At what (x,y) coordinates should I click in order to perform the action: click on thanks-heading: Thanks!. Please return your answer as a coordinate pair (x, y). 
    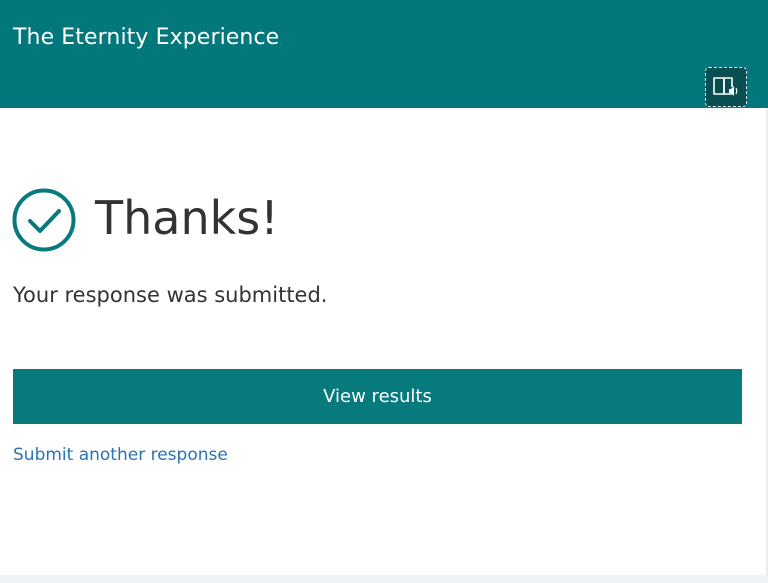
    Looking at the image, I should click on (187, 218).